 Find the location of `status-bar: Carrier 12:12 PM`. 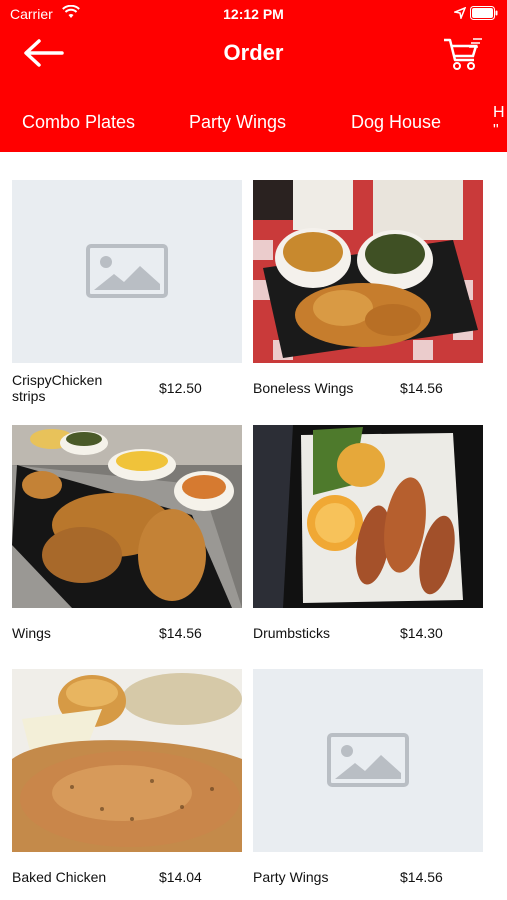

status-bar: Carrier 12:12 PM is located at coordinates (253, 14).